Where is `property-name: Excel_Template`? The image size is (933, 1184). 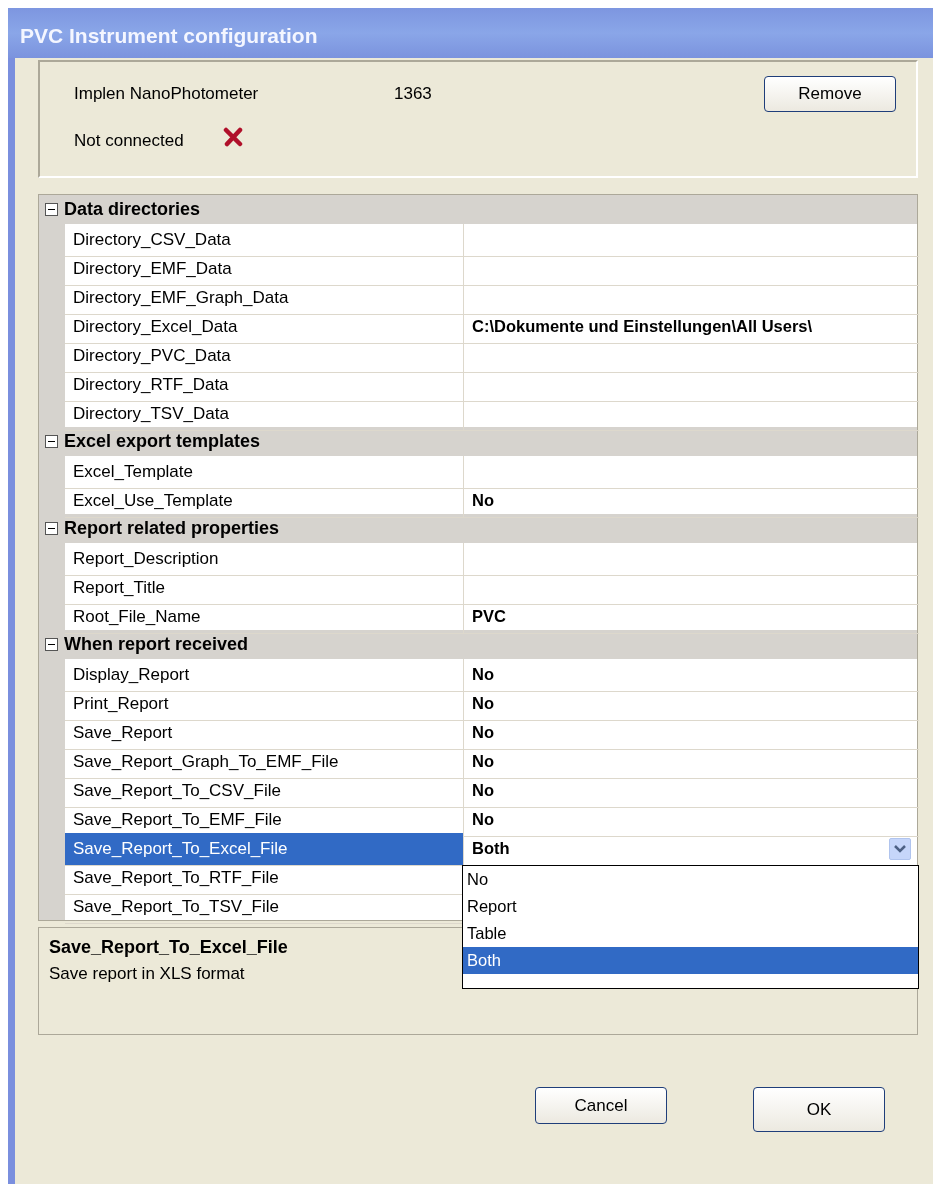 property-name: Excel_Template is located at coordinates (264, 472).